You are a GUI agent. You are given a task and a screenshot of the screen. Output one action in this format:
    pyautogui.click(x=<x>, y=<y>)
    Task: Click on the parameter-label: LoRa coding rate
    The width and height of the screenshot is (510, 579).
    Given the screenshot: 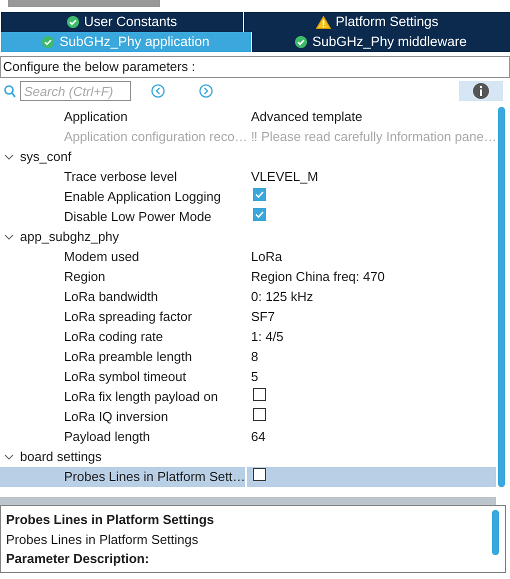 What is the action you would take?
    pyautogui.click(x=114, y=336)
    